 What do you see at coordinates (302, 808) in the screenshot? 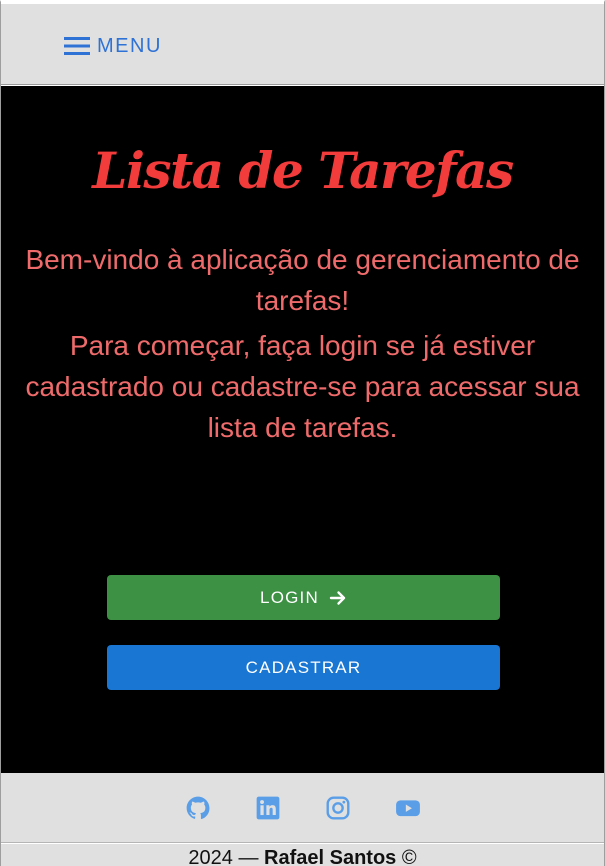
I see `social-footer` at bounding box center [302, 808].